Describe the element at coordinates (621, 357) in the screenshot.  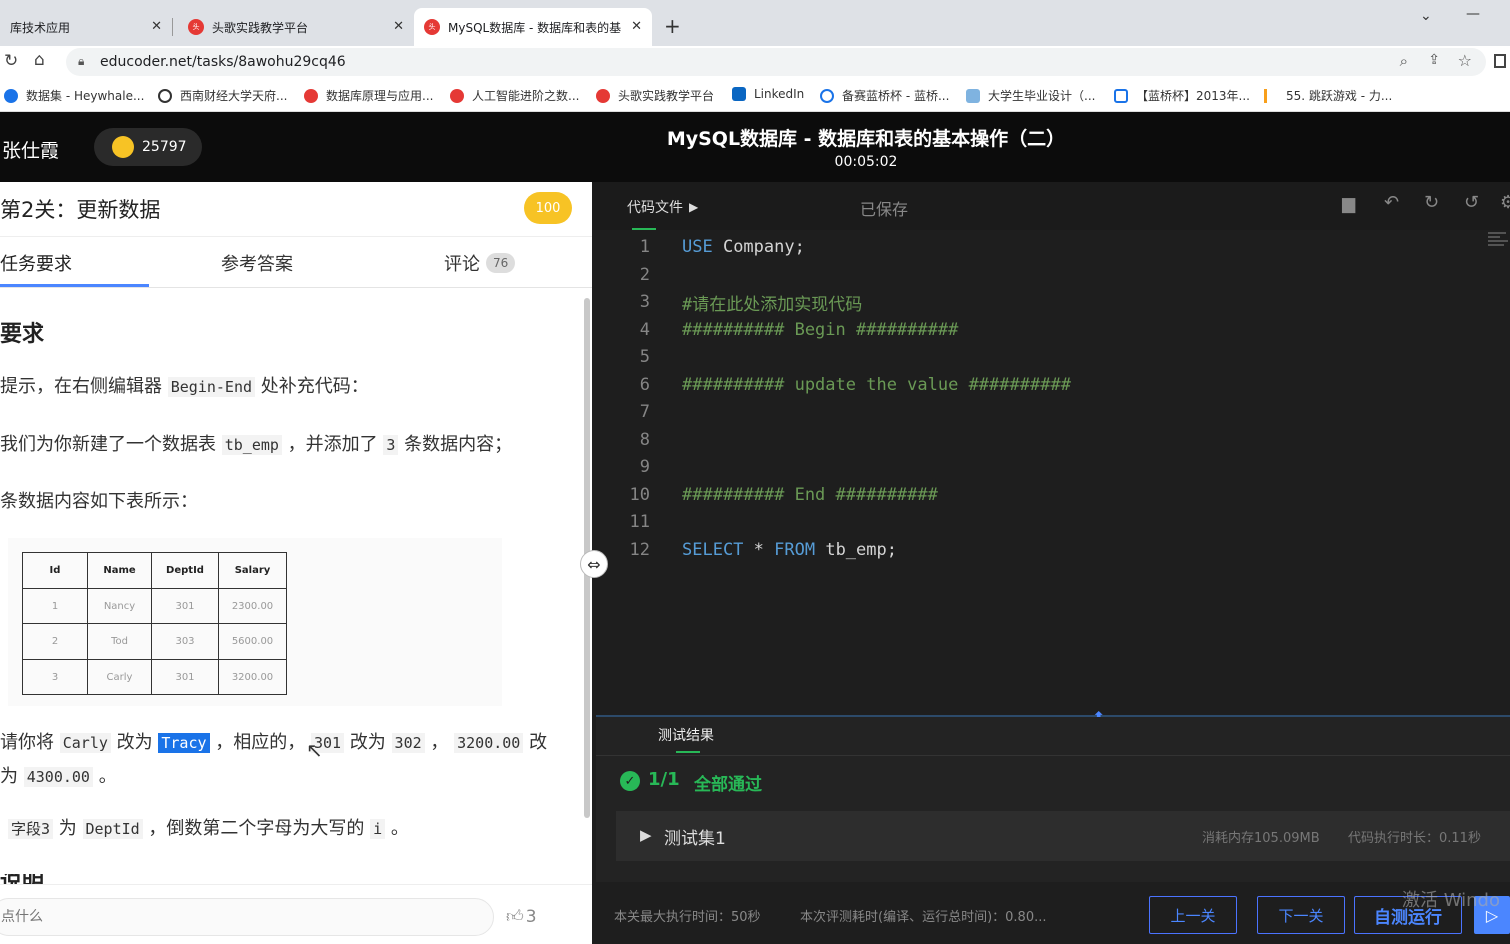
I see `code-line: 5` at that location.